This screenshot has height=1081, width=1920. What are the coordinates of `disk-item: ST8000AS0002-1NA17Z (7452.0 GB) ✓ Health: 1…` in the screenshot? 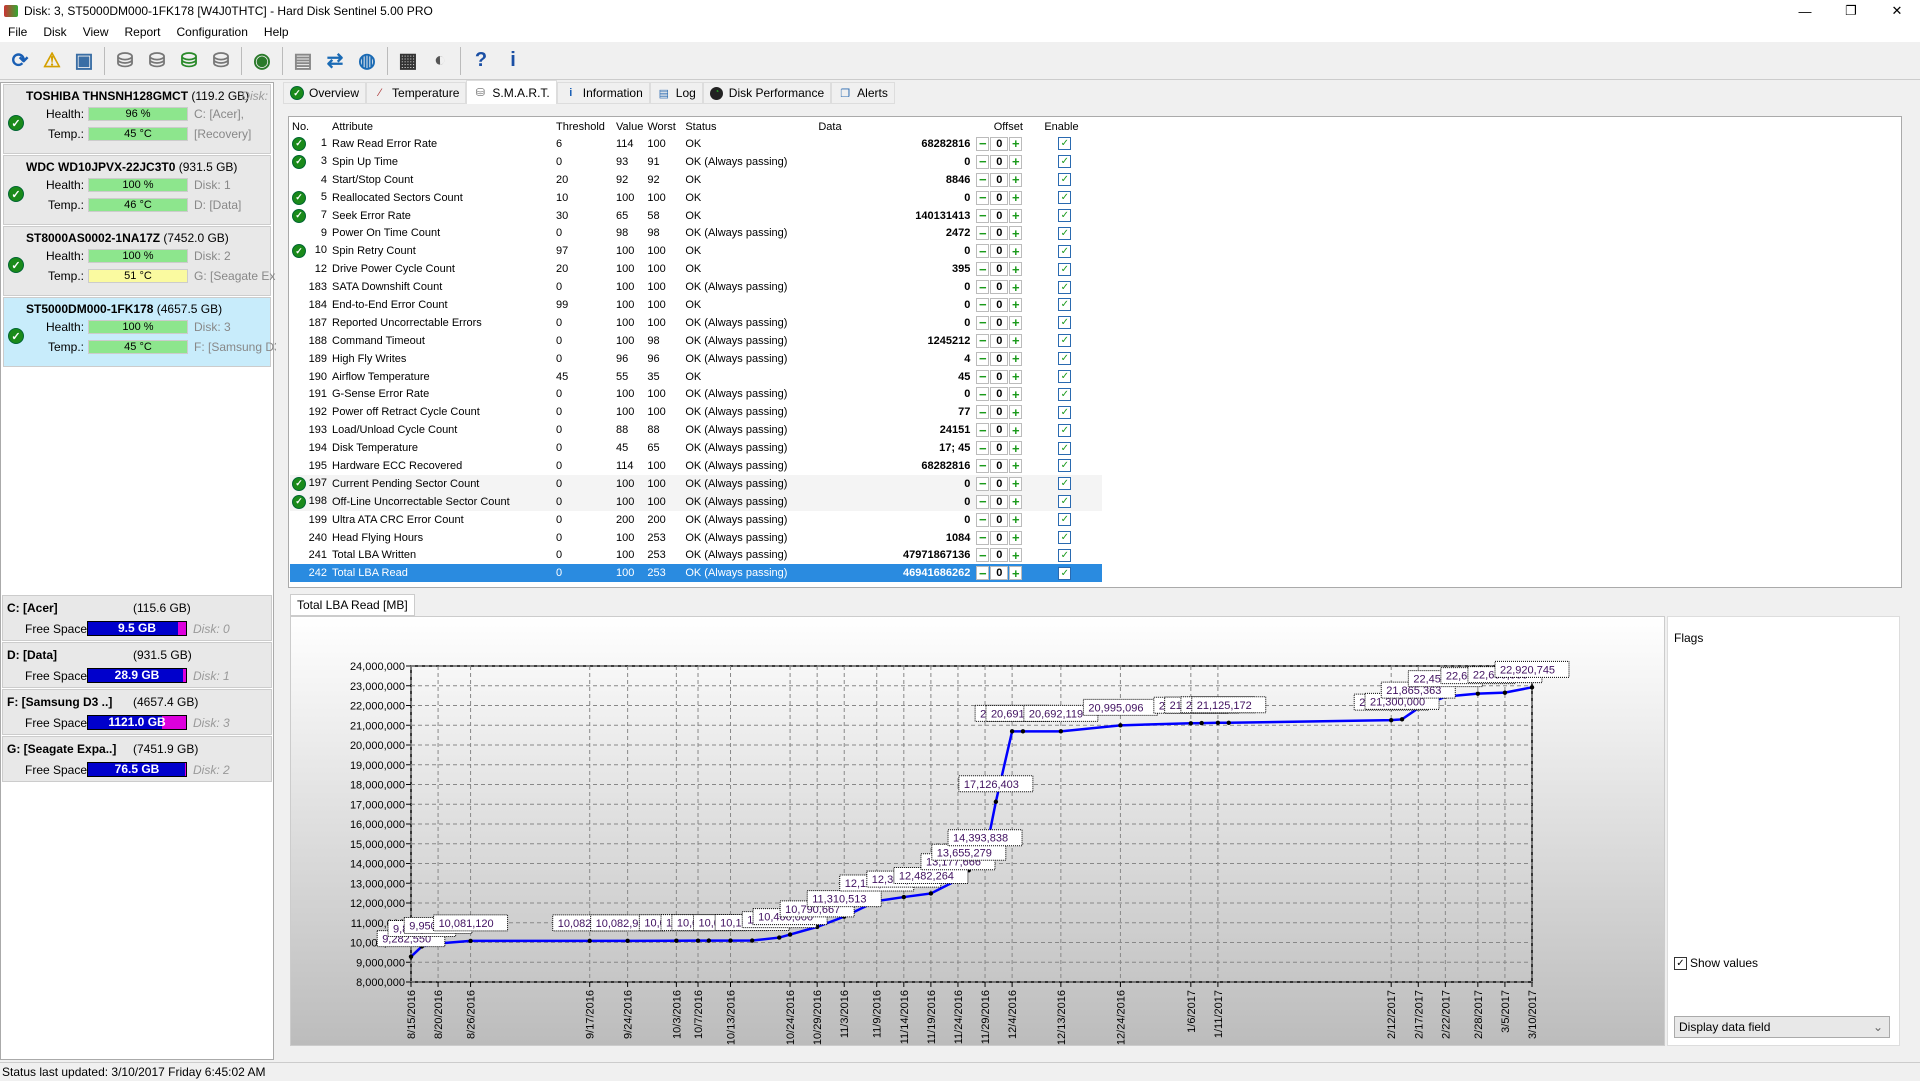 It's located at (139, 261).